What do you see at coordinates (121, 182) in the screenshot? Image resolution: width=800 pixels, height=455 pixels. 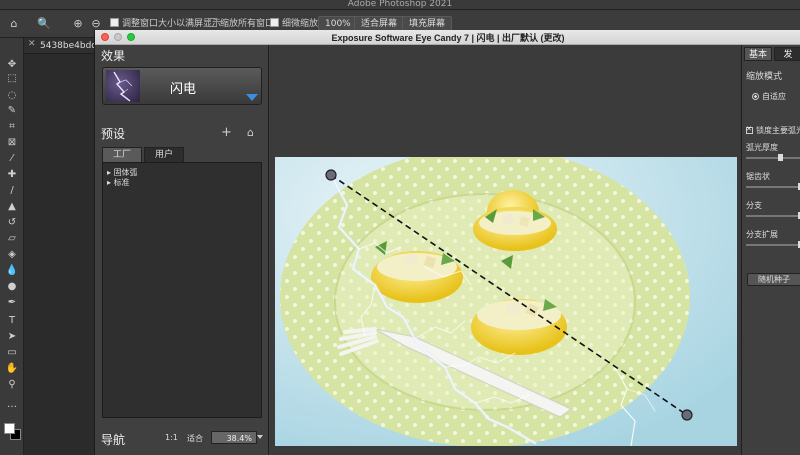 I see `preset-standard: 标准` at bounding box center [121, 182].